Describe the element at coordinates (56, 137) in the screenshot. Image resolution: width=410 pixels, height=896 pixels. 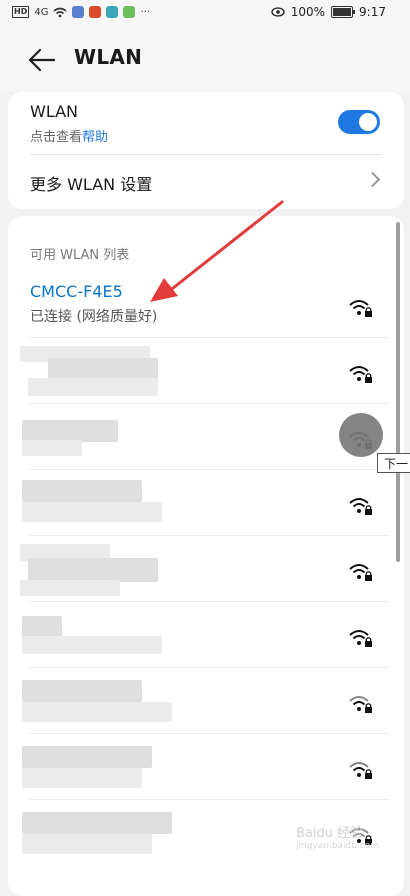
I see `wlan-subtitle-text: 点击查看` at that location.